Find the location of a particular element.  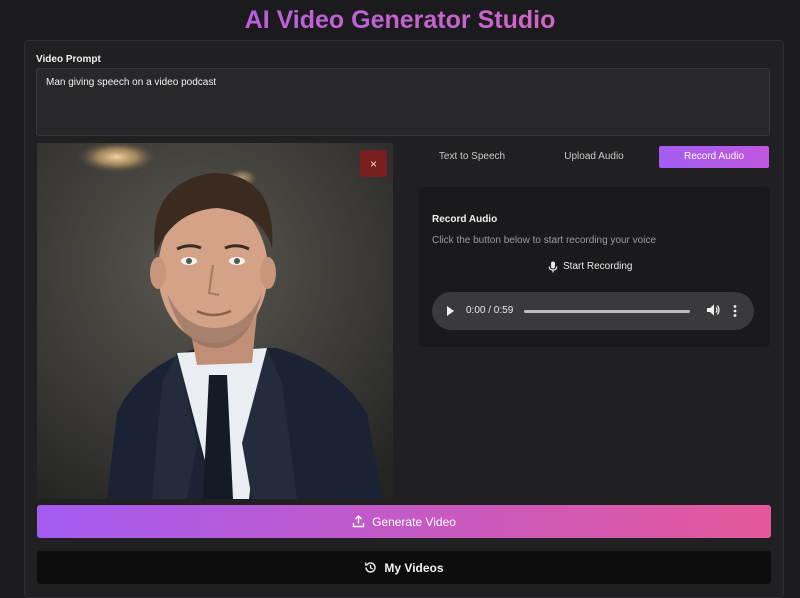

generate-video-button: Generate Video is located at coordinates (404, 521).